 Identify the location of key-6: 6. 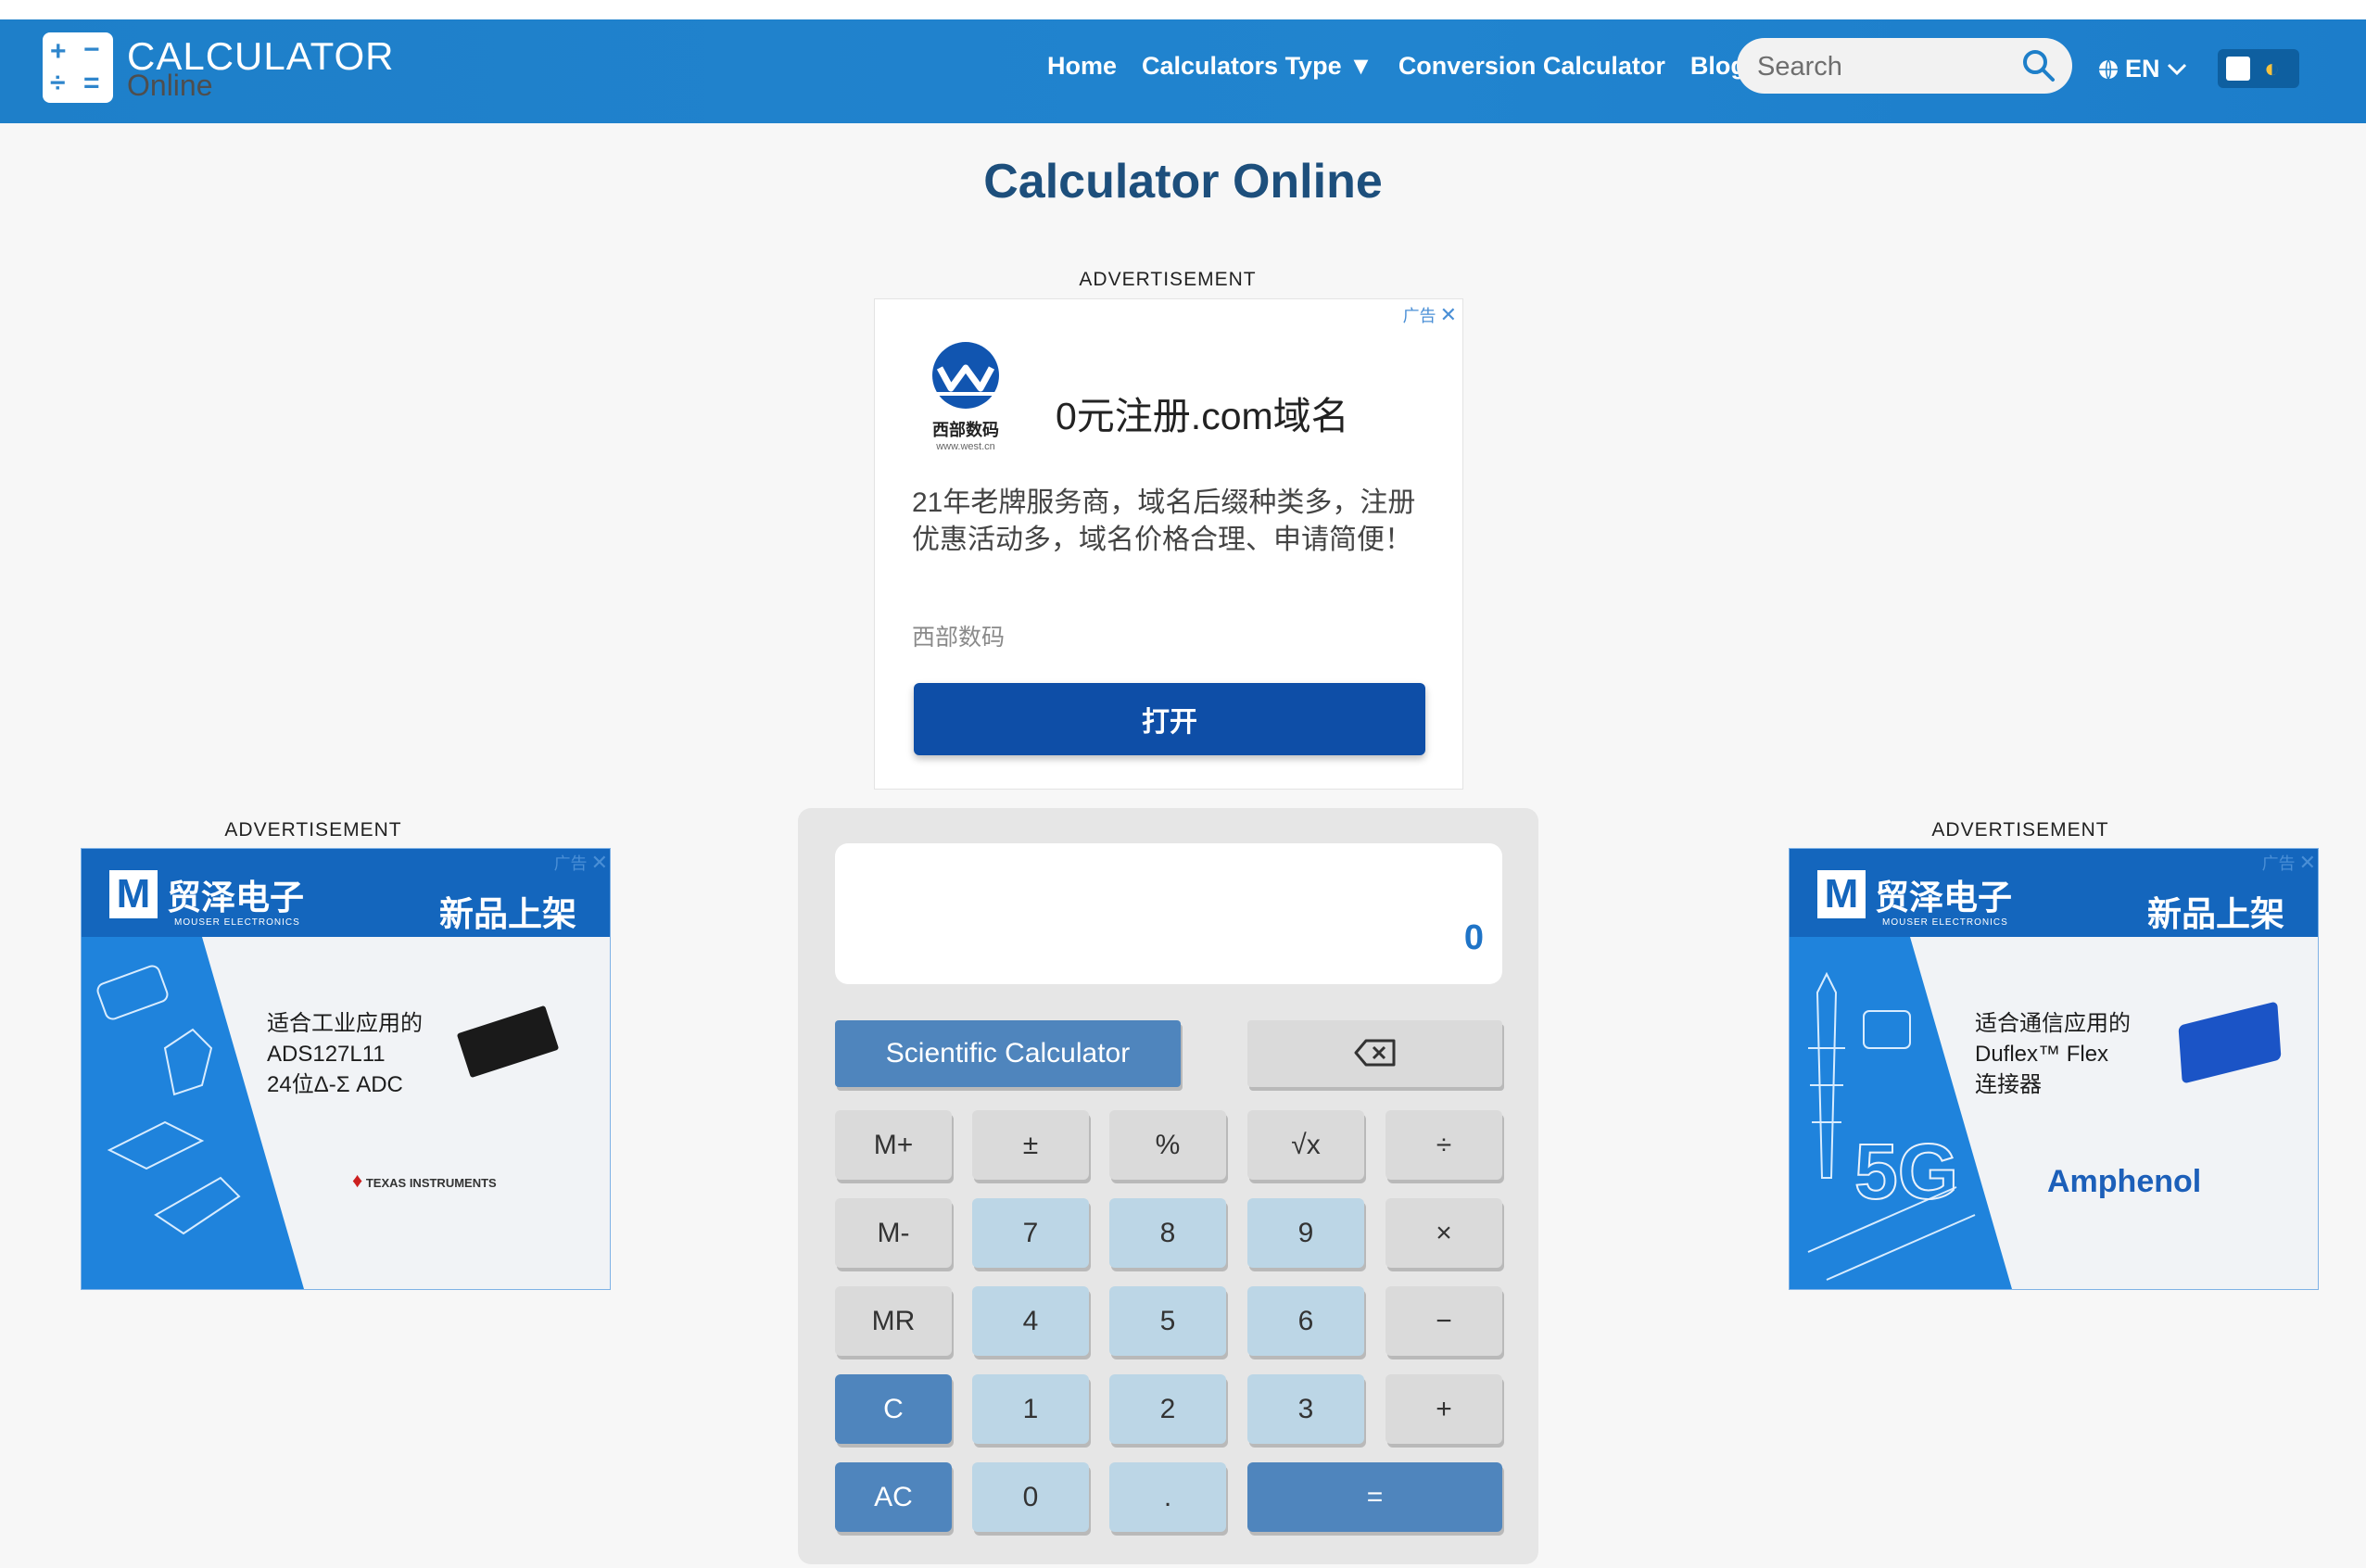
(1305, 1321).